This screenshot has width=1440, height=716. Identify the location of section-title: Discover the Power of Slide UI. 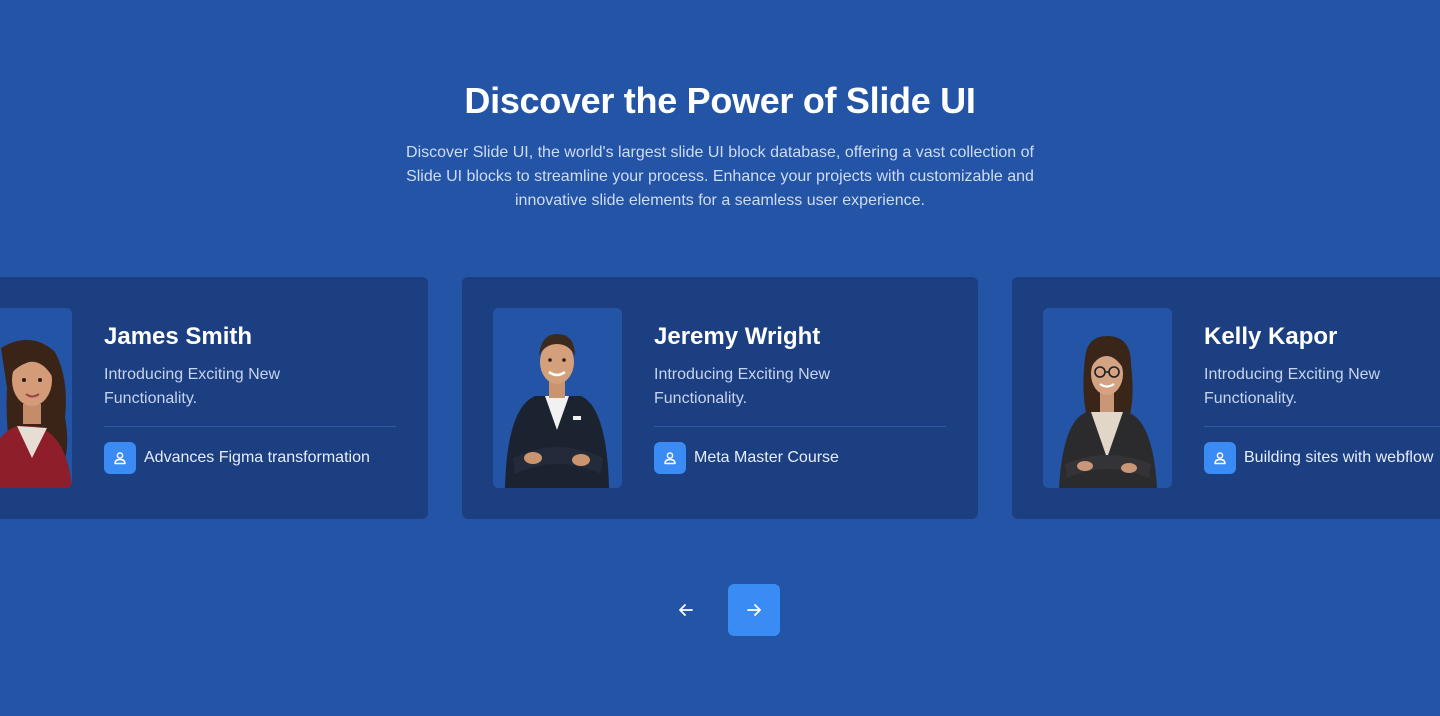
(720, 100).